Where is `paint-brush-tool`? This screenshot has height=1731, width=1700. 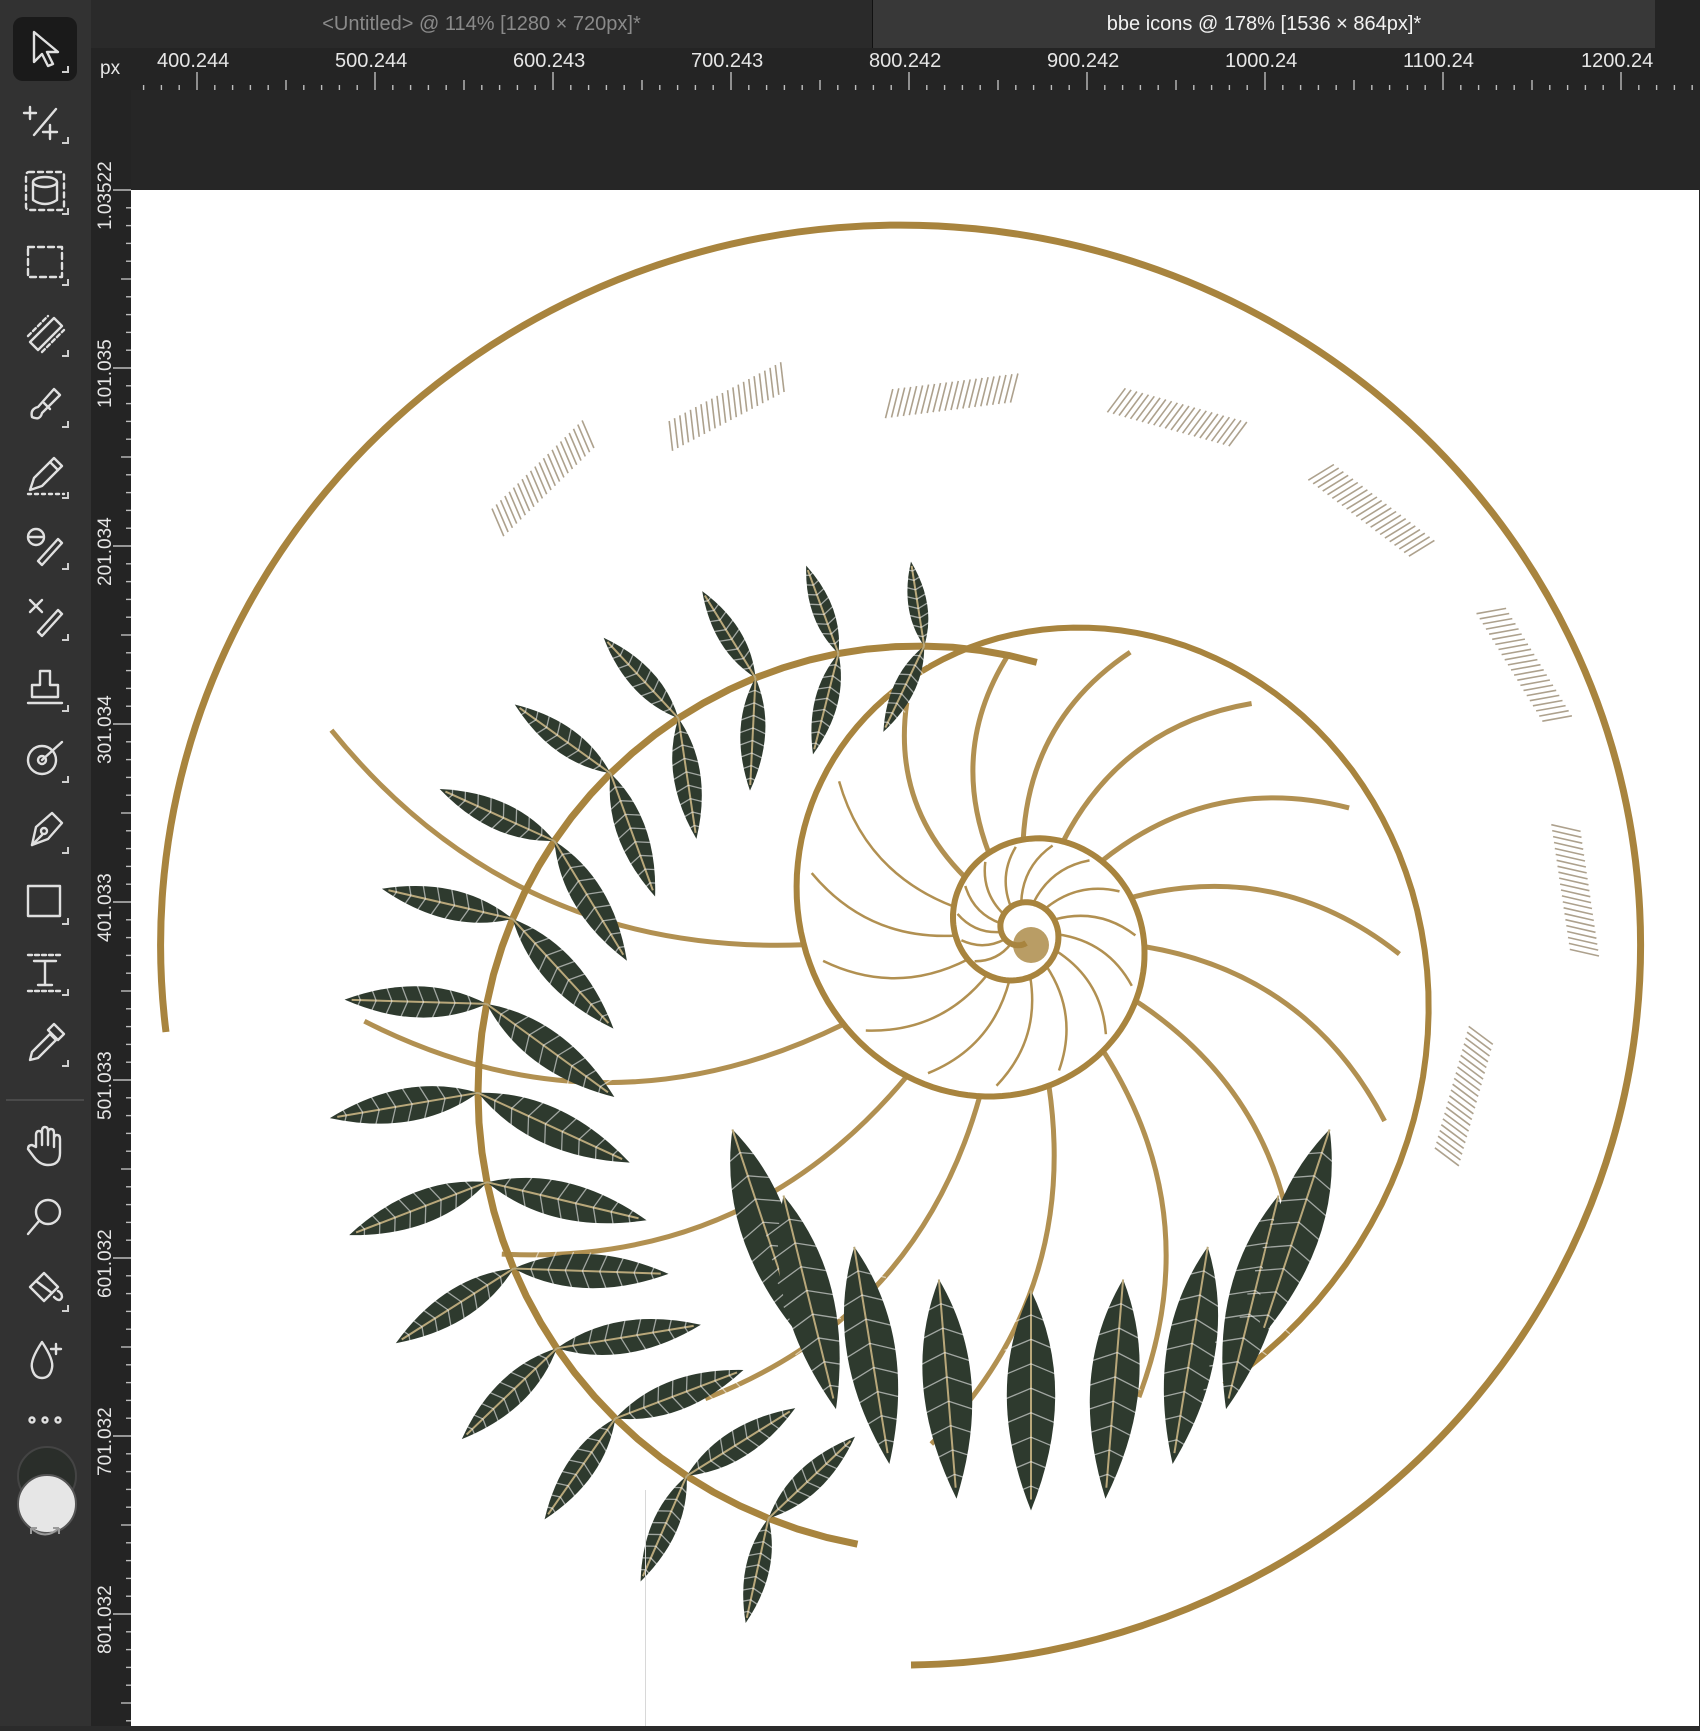
paint-brush-tool is located at coordinates (45, 404).